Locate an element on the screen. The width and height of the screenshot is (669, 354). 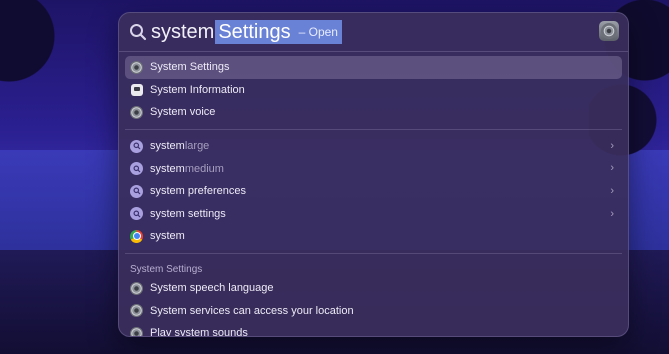
suggestion-label-rest: large is located at coordinates (197, 146).